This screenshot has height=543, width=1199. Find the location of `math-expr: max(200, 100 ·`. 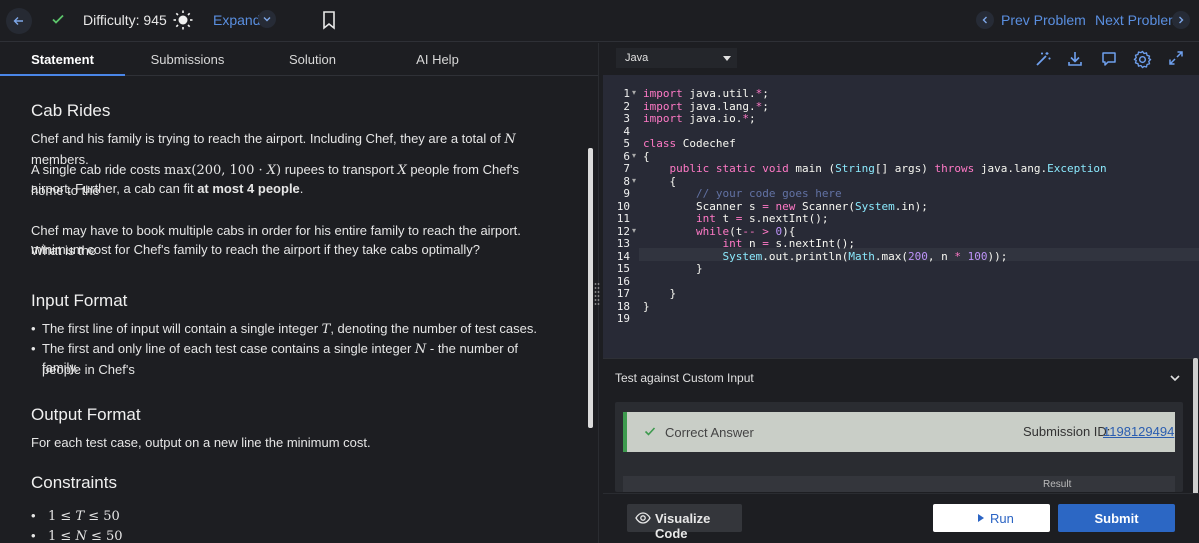

math-expr: max(200, 100 · is located at coordinates (215, 170).